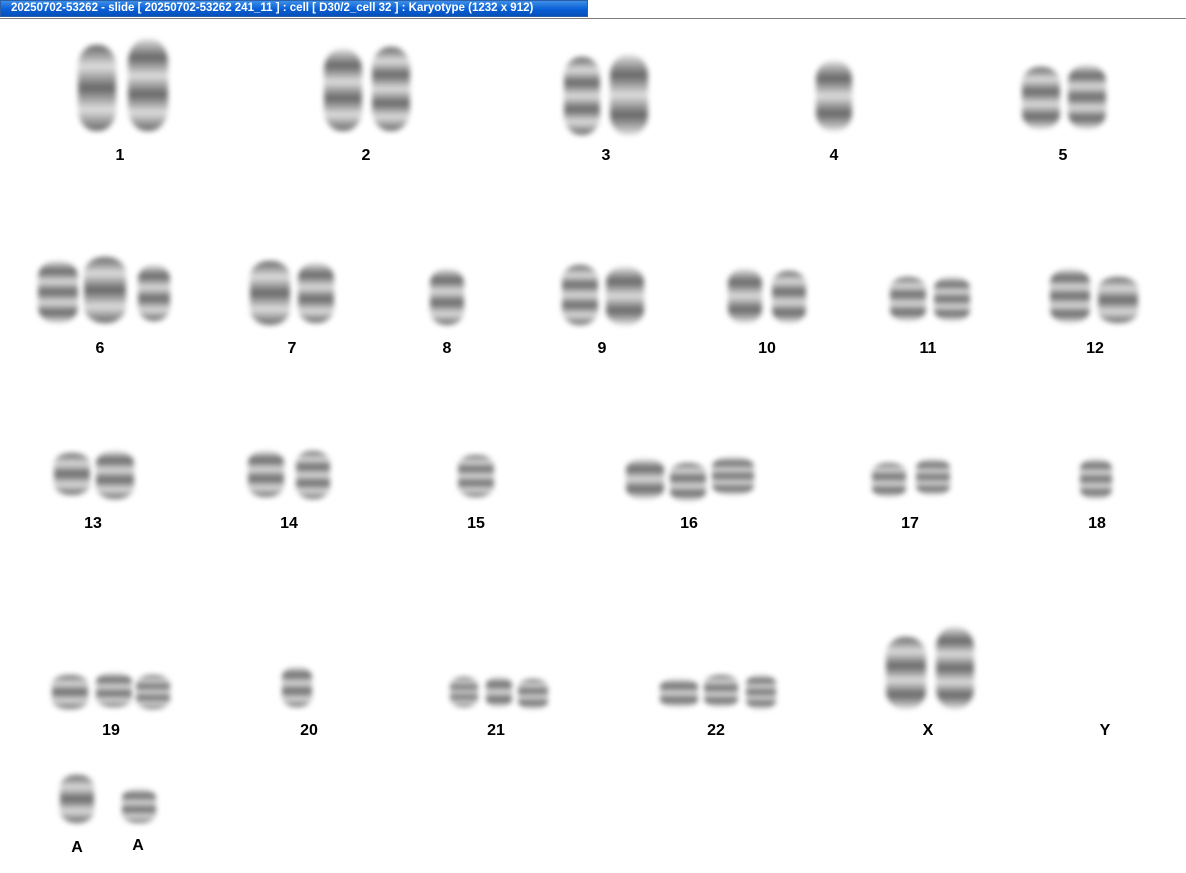 The width and height of the screenshot is (1186, 873). What do you see at coordinates (496, 730) in the screenshot?
I see `chromosome-label-21: 21` at bounding box center [496, 730].